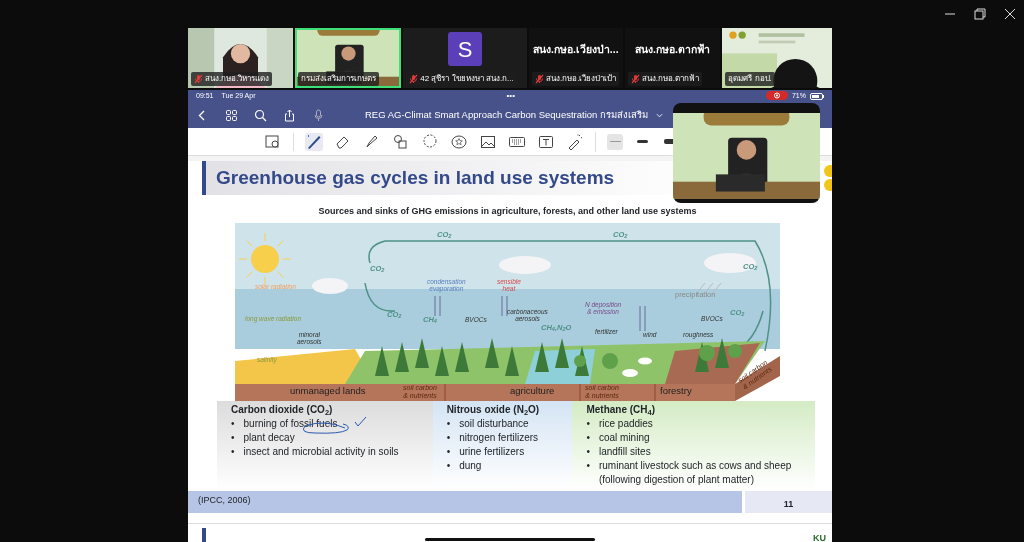  What do you see at coordinates (492, 452) in the screenshot?
I see `legend-item: urine fertilizers` at bounding box center [492, 452].